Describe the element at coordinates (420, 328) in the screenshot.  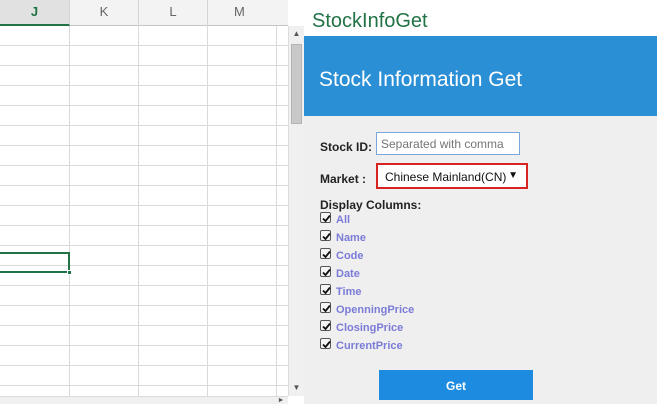
I see `column-option-closingprice: ClosingPrice` at that location.